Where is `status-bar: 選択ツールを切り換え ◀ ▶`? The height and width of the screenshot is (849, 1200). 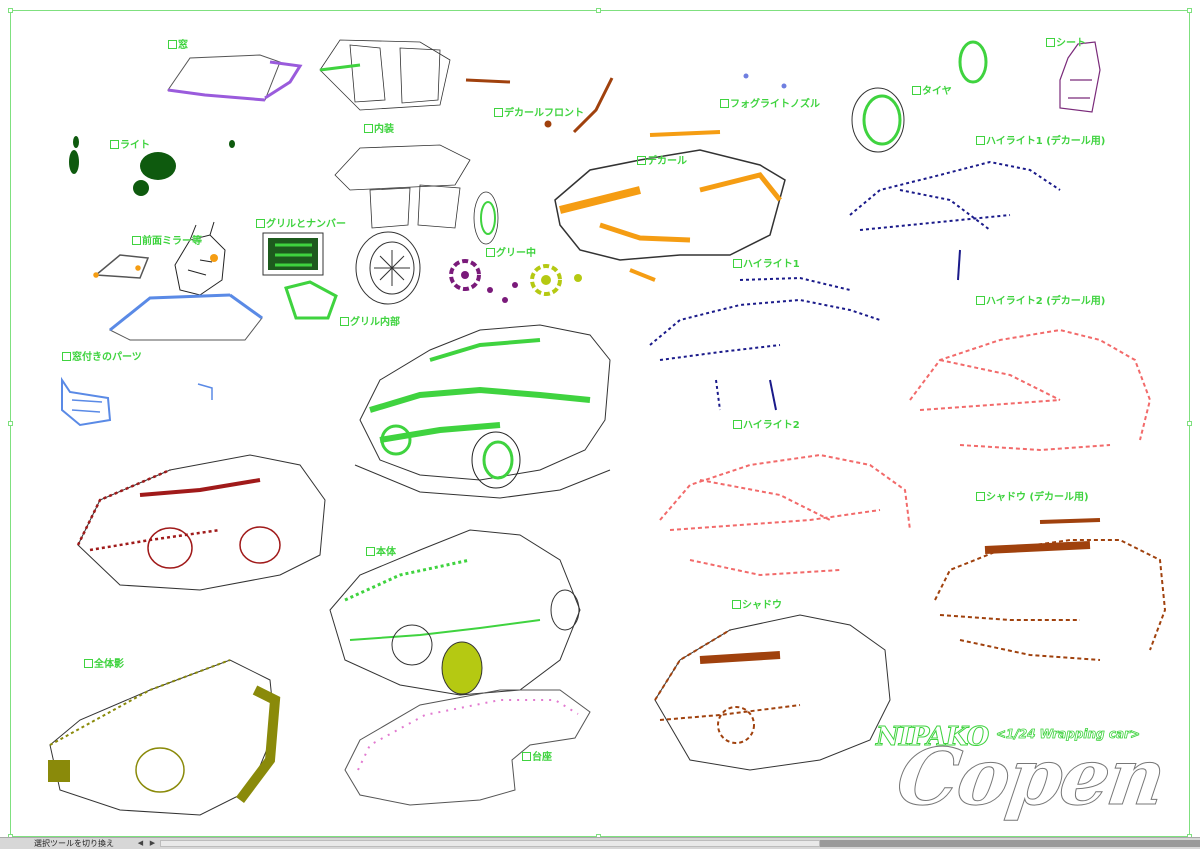
status-bar: 選択ツールを切り換え ◀ ▶ is located at coordinates (600, 843).